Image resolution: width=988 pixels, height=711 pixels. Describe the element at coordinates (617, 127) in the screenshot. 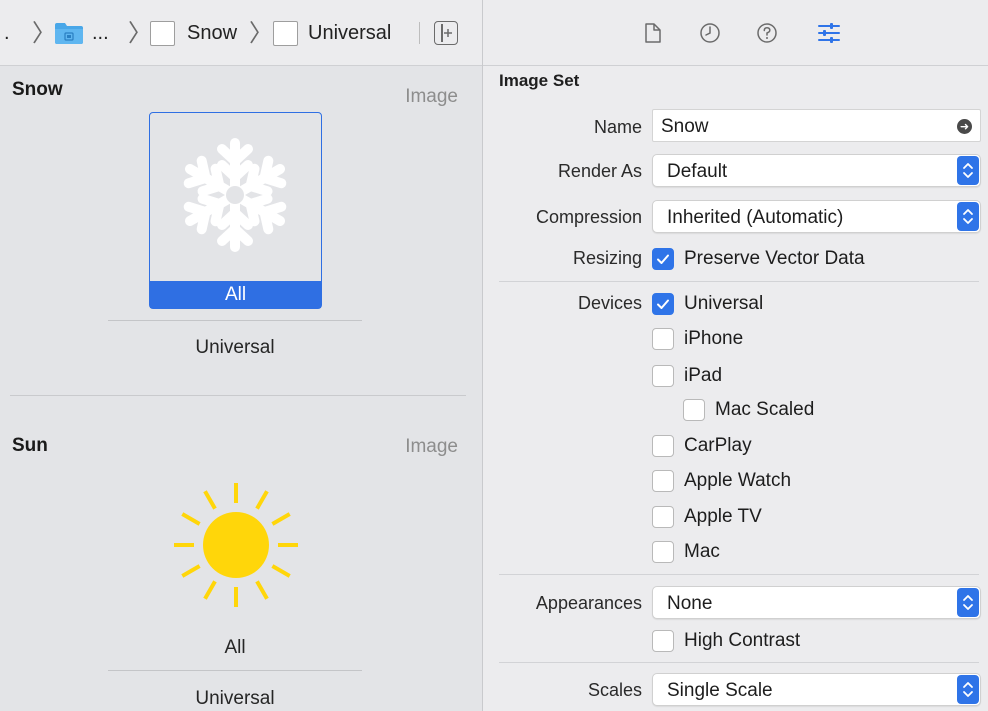

I see `name-label: Name` at that location.